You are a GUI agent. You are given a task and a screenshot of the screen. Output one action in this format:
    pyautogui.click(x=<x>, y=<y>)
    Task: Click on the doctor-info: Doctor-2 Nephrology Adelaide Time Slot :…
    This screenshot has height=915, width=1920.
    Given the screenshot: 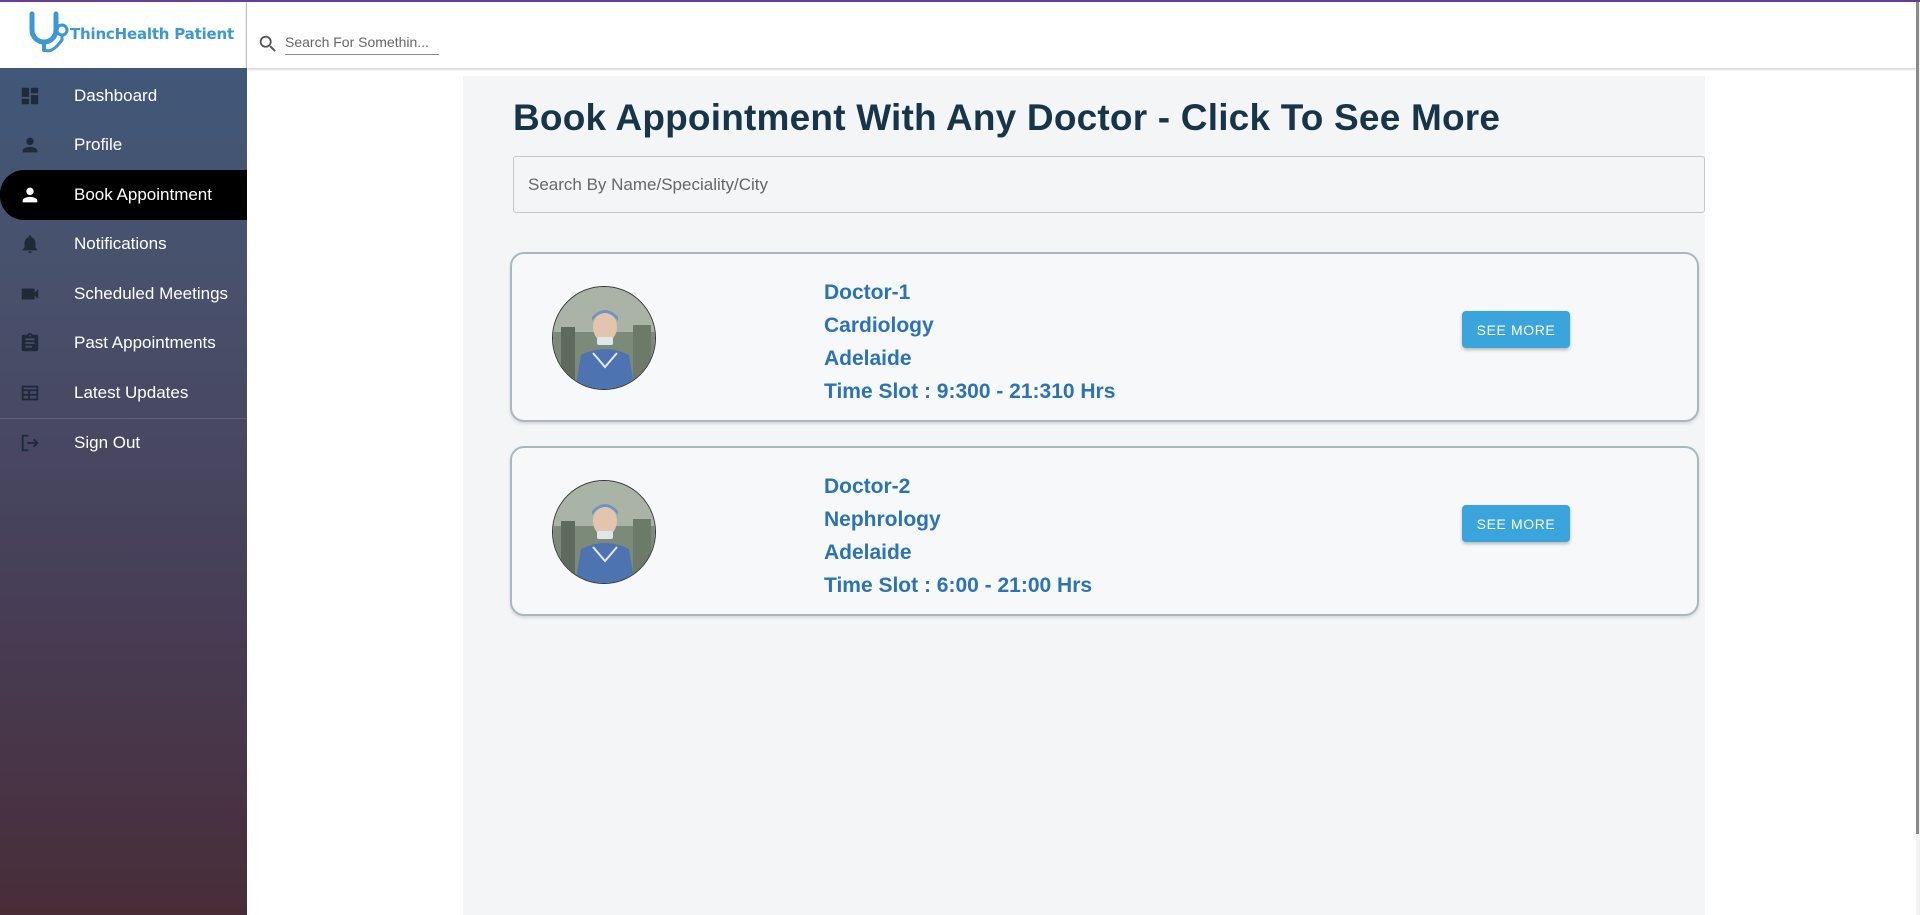 What is the action you would take?
    pyautogui.click(x=958, y=536)
    